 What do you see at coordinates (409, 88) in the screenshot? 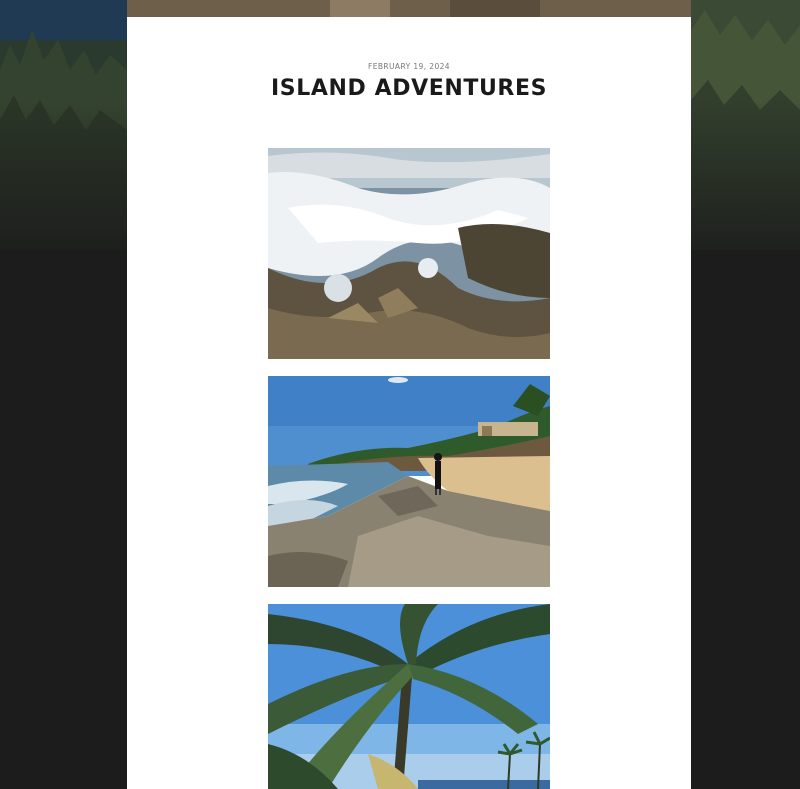
I see `post-title: ISLAND ADVENTURES` at bounding box center [409, 88].